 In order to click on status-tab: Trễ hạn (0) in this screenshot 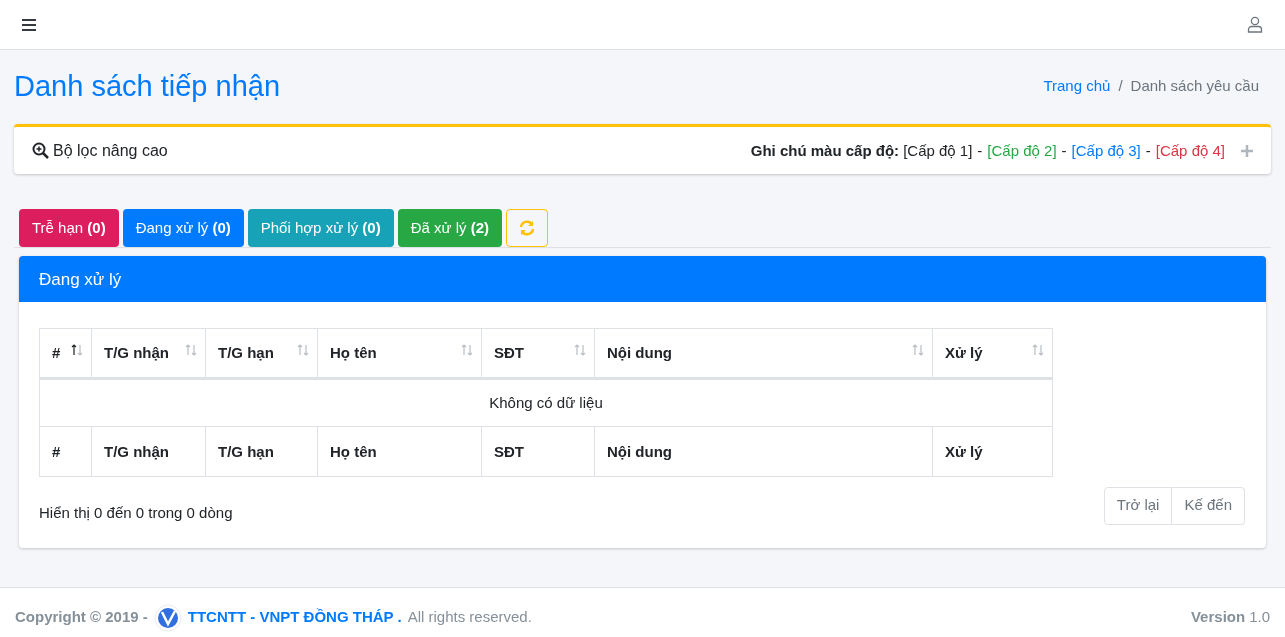, I will do `click(69, 228)`.